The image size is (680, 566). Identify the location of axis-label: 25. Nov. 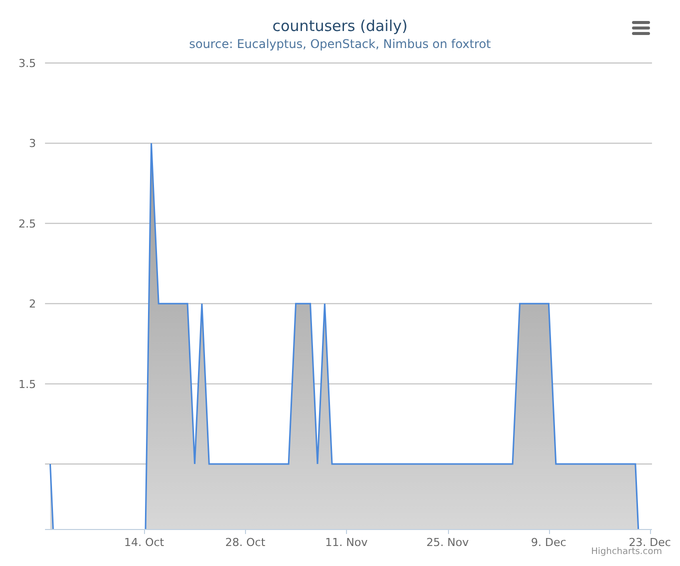
(447, 542).